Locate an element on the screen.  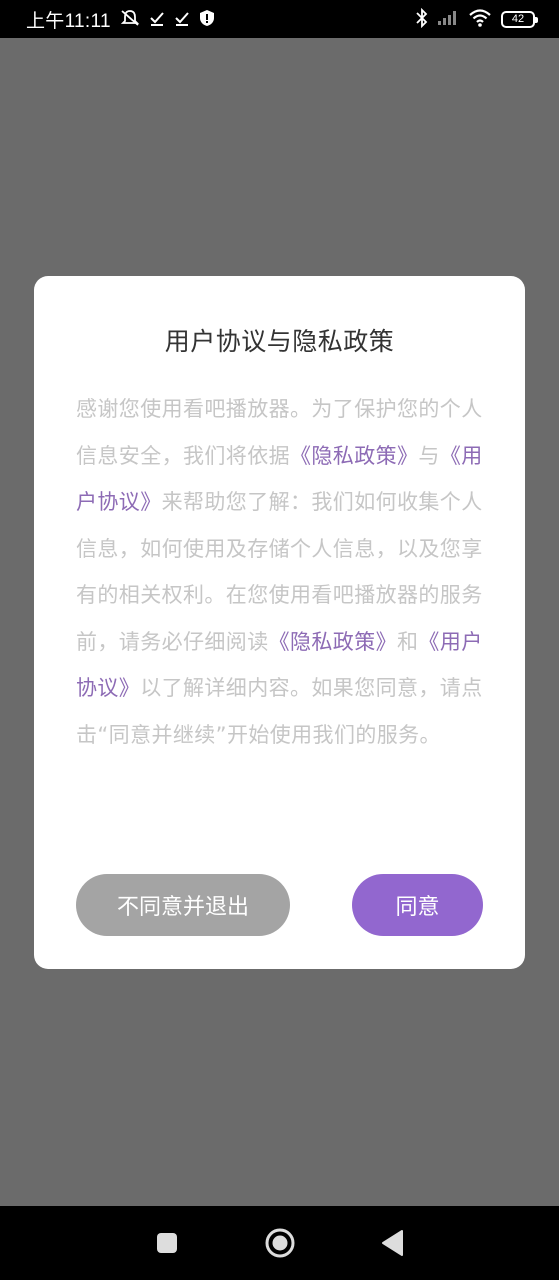
status-bar: 上午11:11 42 is located at coordinates (279, 19).